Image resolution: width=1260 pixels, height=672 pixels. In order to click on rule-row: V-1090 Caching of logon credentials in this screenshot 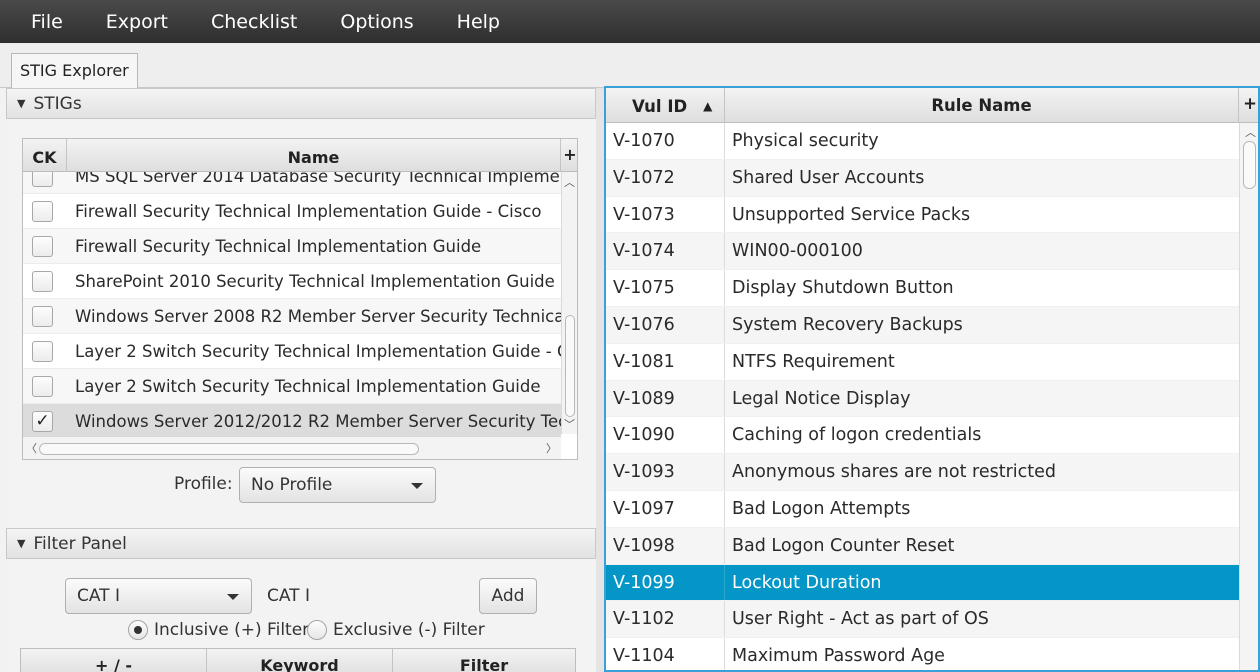, I will do `click(922, 436)`.